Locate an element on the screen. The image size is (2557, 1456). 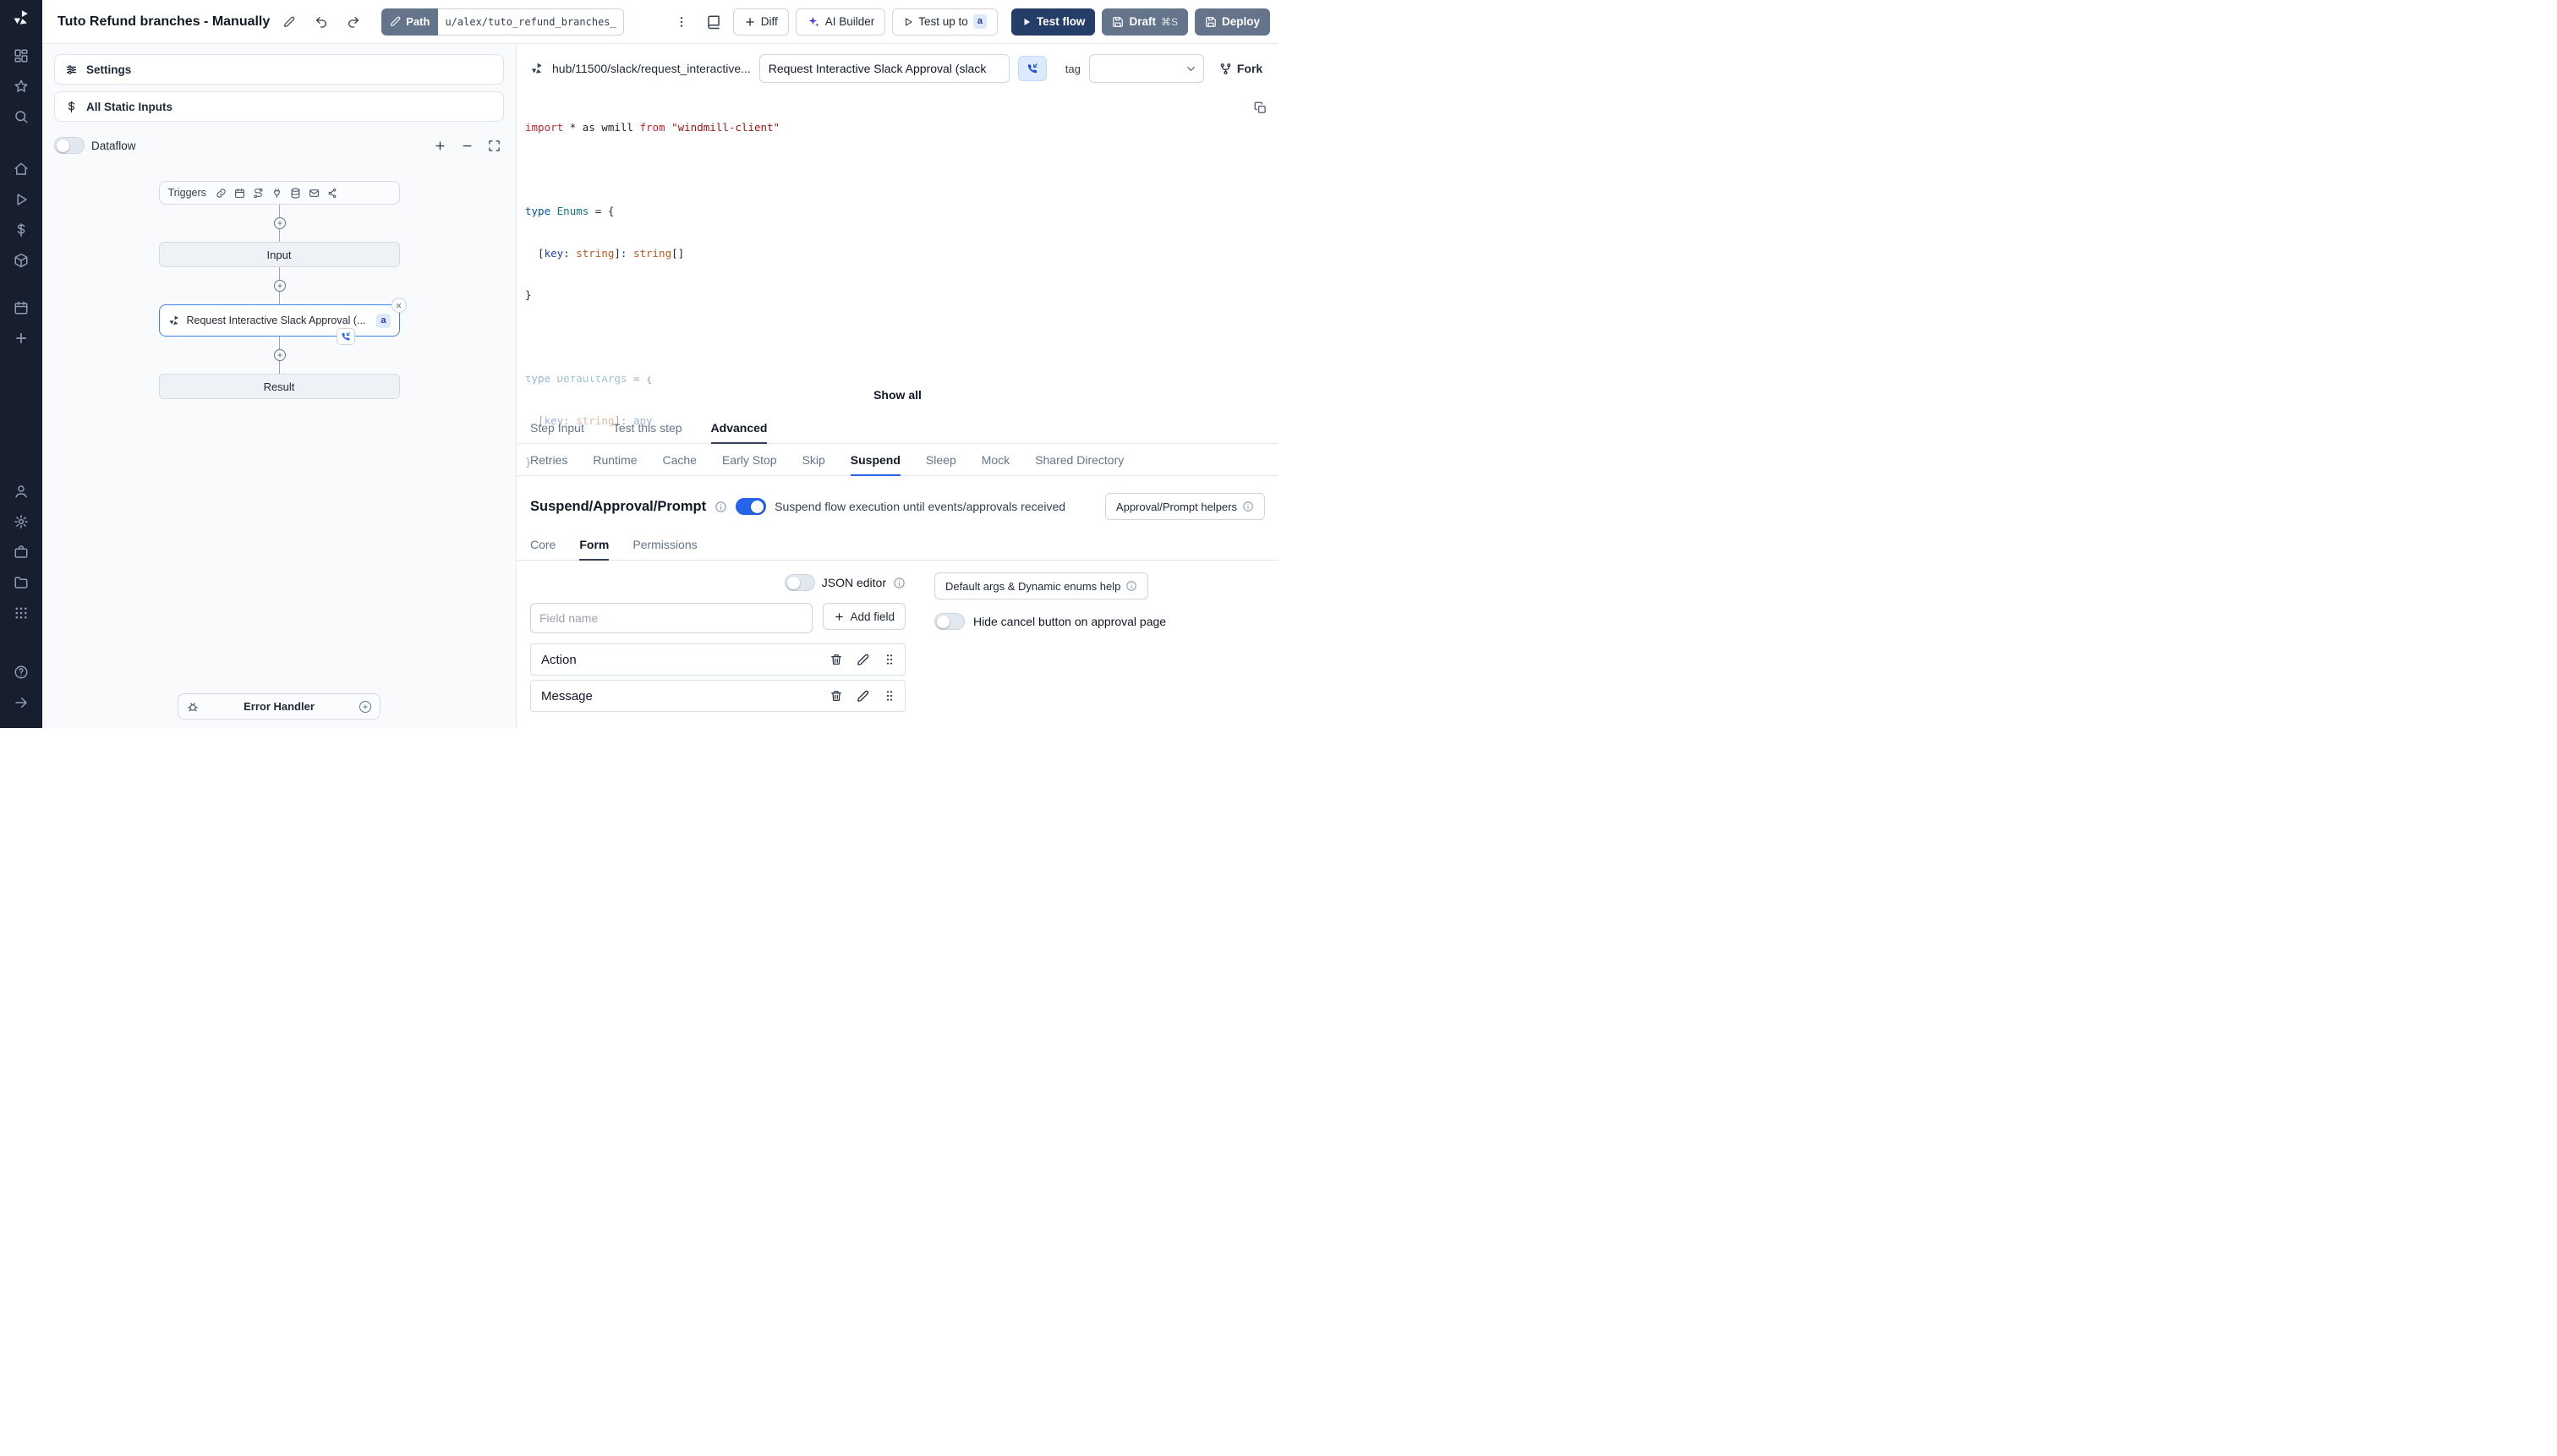
edit-title-button is located at coordinates (289, 22).